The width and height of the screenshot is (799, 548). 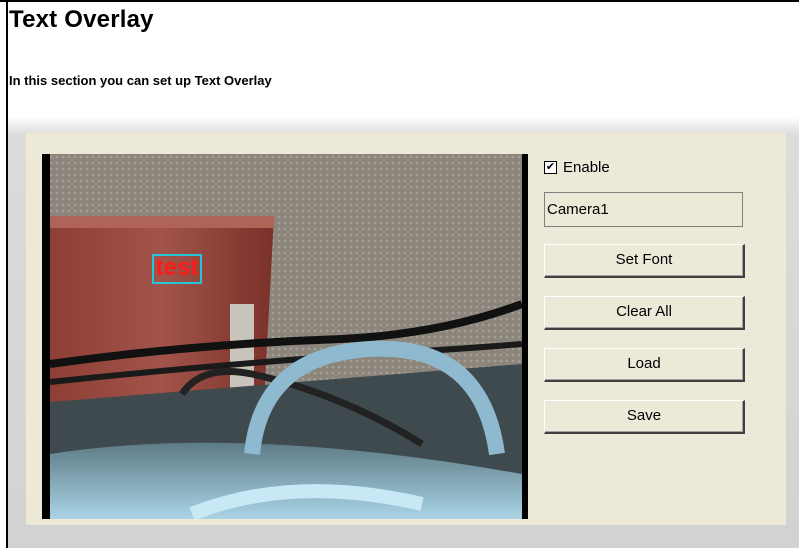 What do you see at coordinates (644, 313) in the screenshot?
I see `clear-all-button: Clear All` at bounding box center [644, 313].